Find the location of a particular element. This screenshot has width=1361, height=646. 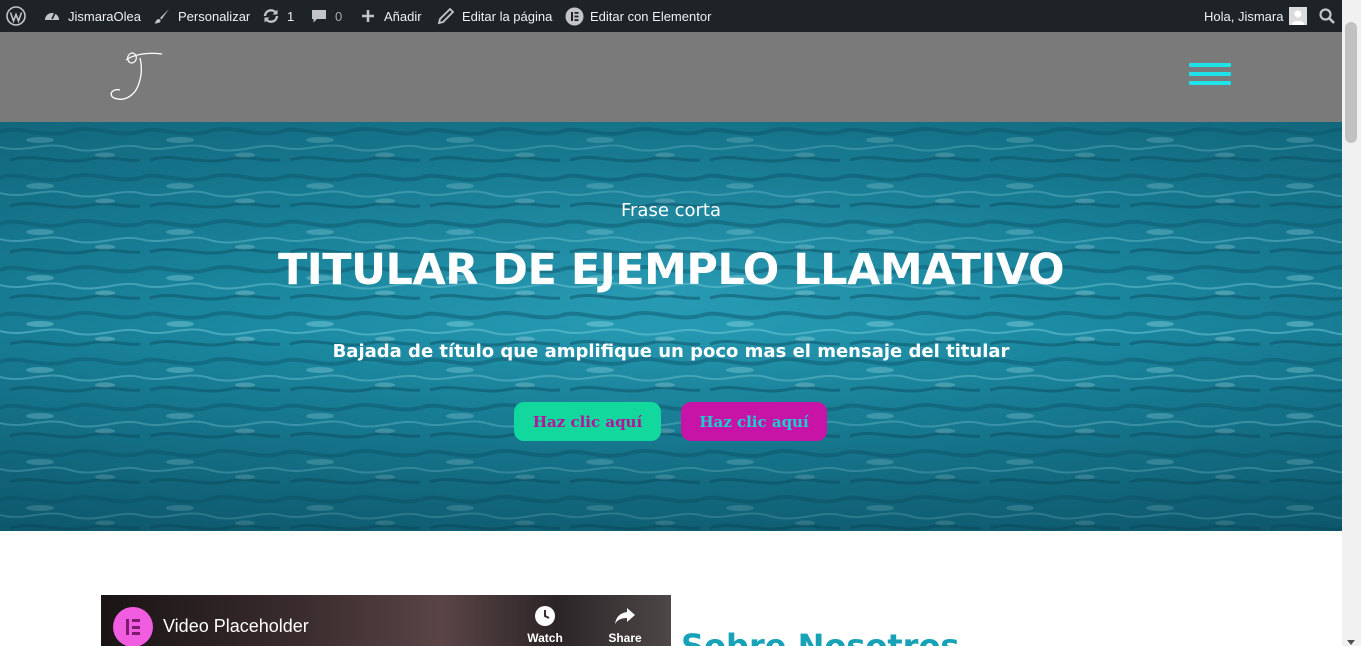

scrollbar-thumb is located at coordinates (1351, 82).